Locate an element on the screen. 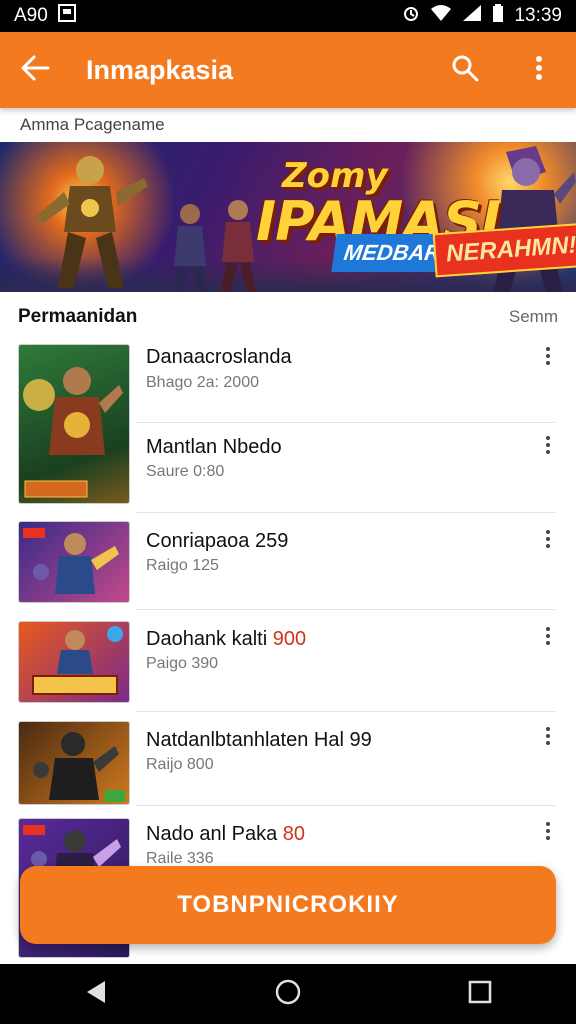 The width and height of the screenshot is (576, 1024). item-subtitle: Raijo 800 is located at coordinates (180, 764).